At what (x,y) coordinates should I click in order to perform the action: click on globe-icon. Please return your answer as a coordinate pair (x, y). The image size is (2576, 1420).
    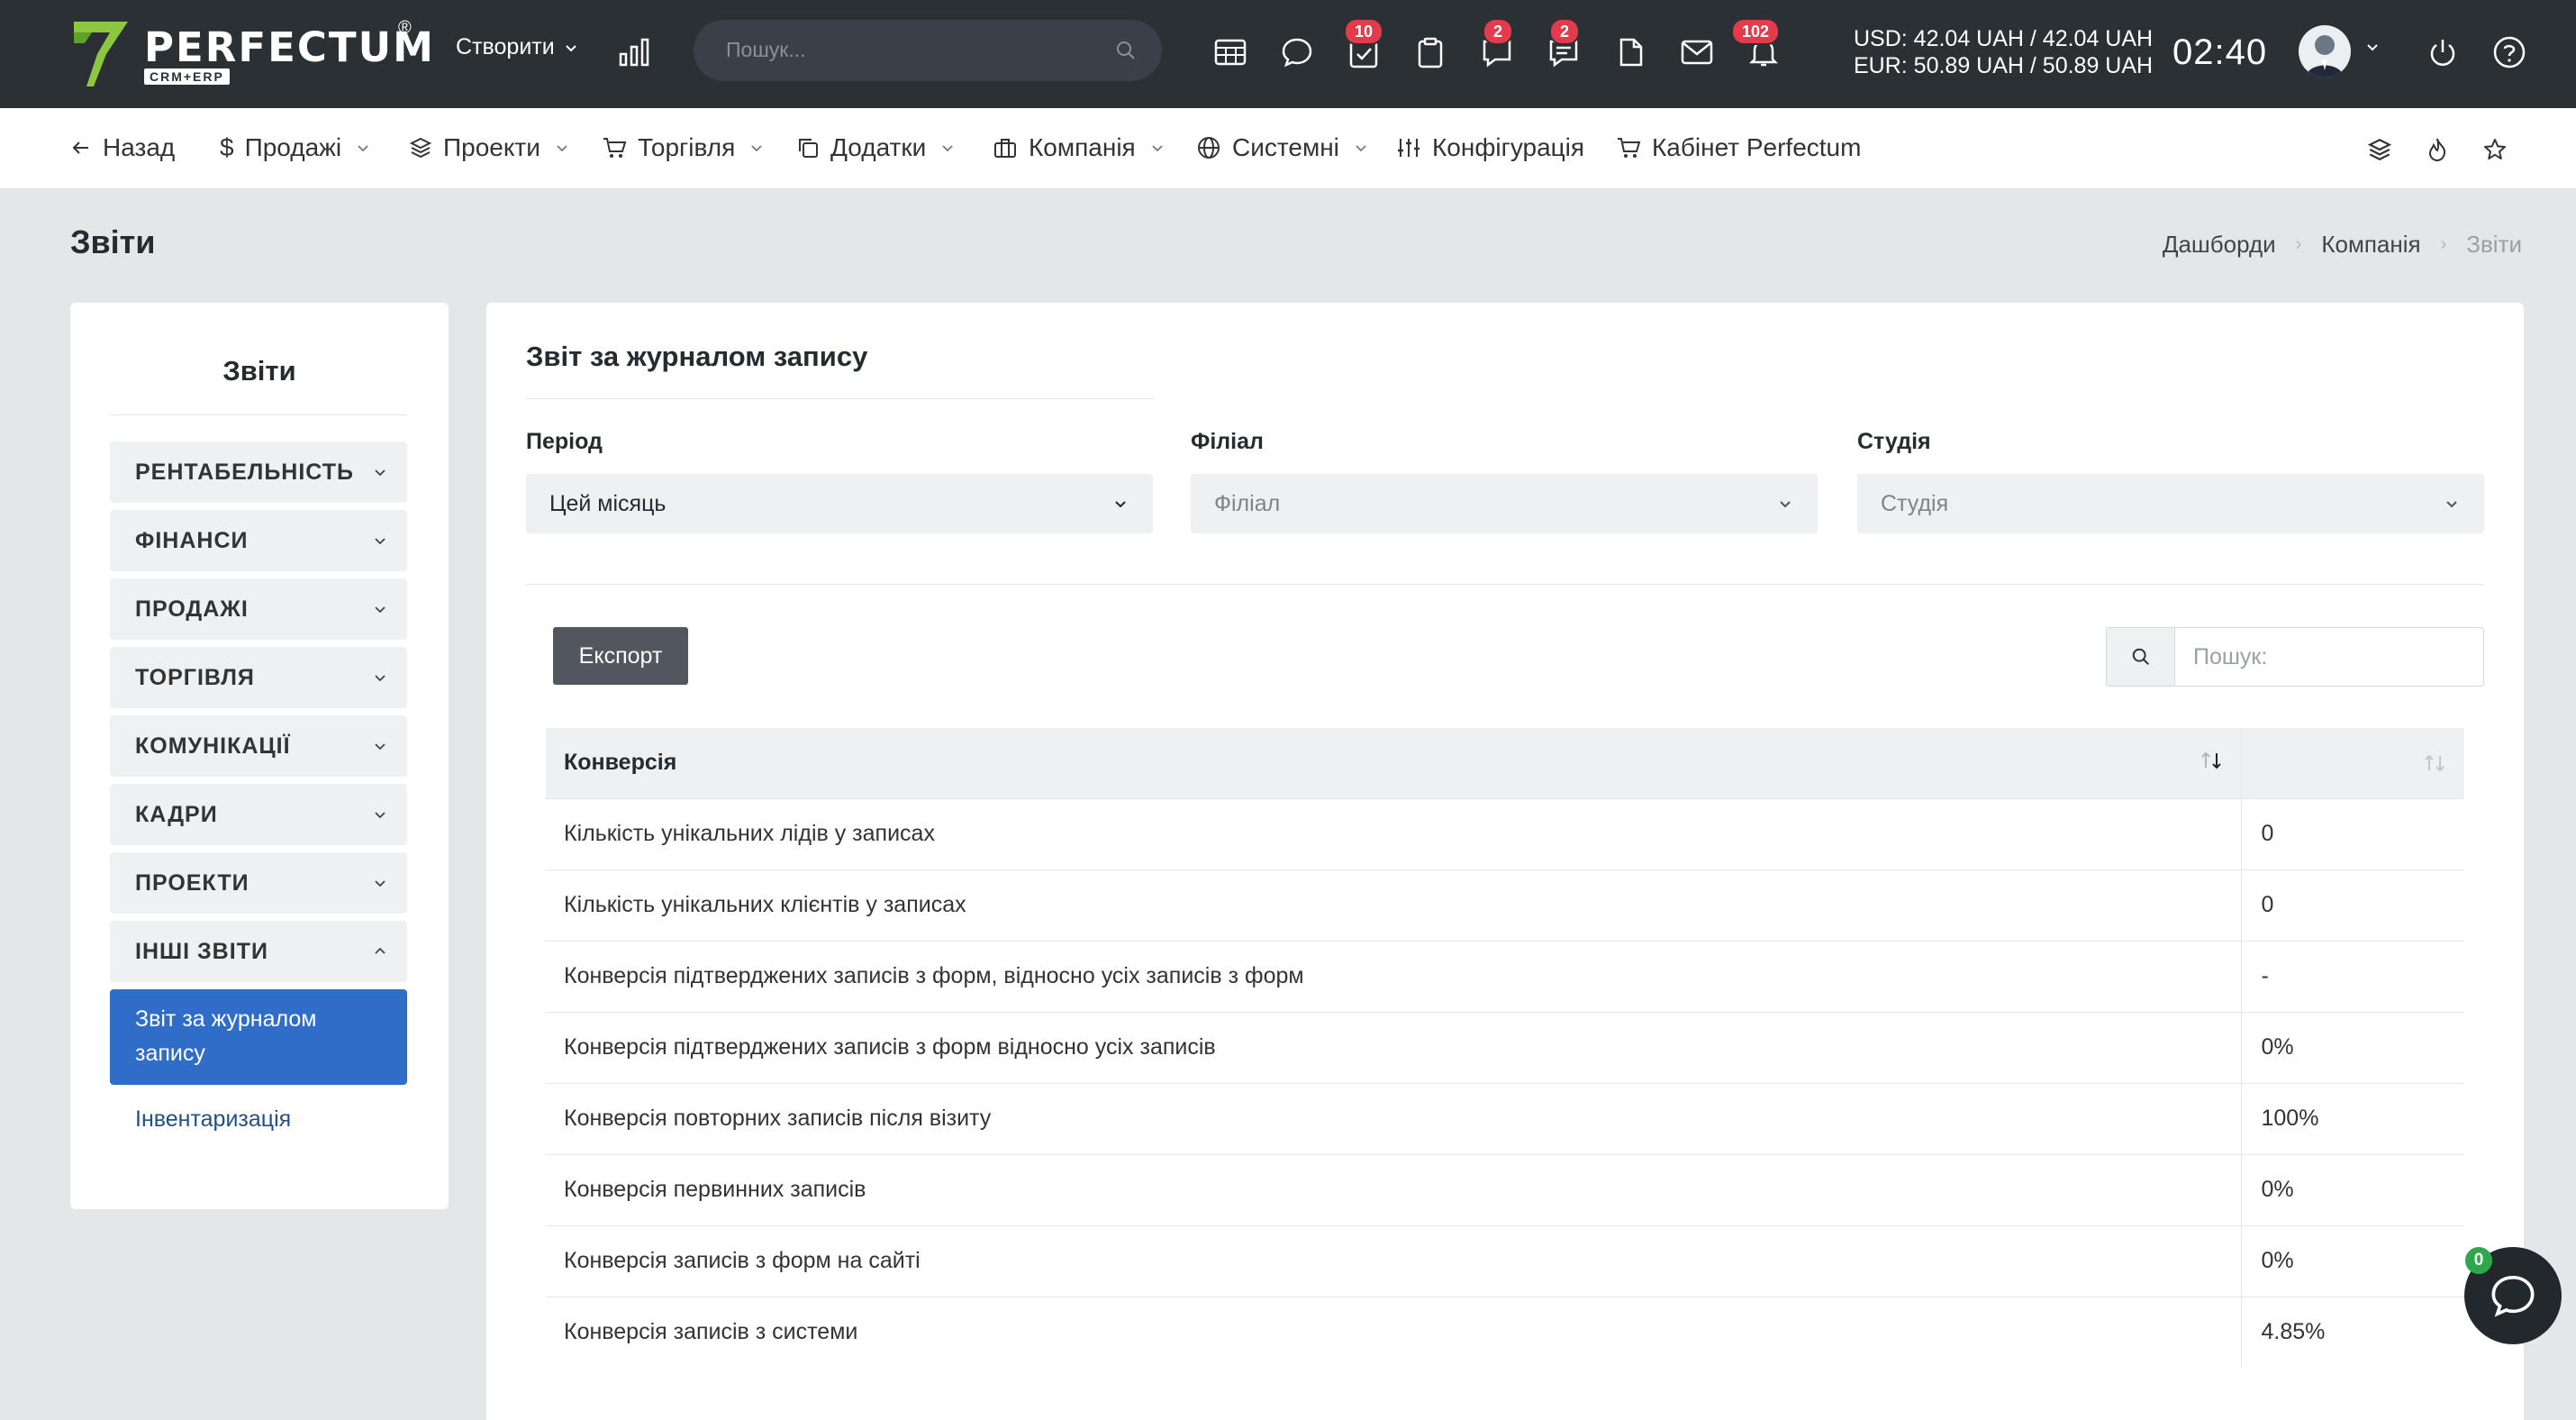
    Looking at the image, I should click on (1209, 148).